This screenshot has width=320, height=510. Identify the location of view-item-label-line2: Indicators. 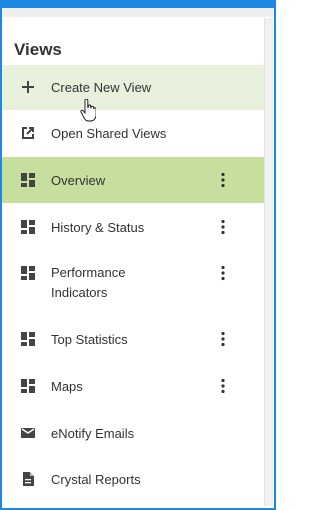
(79, 292).